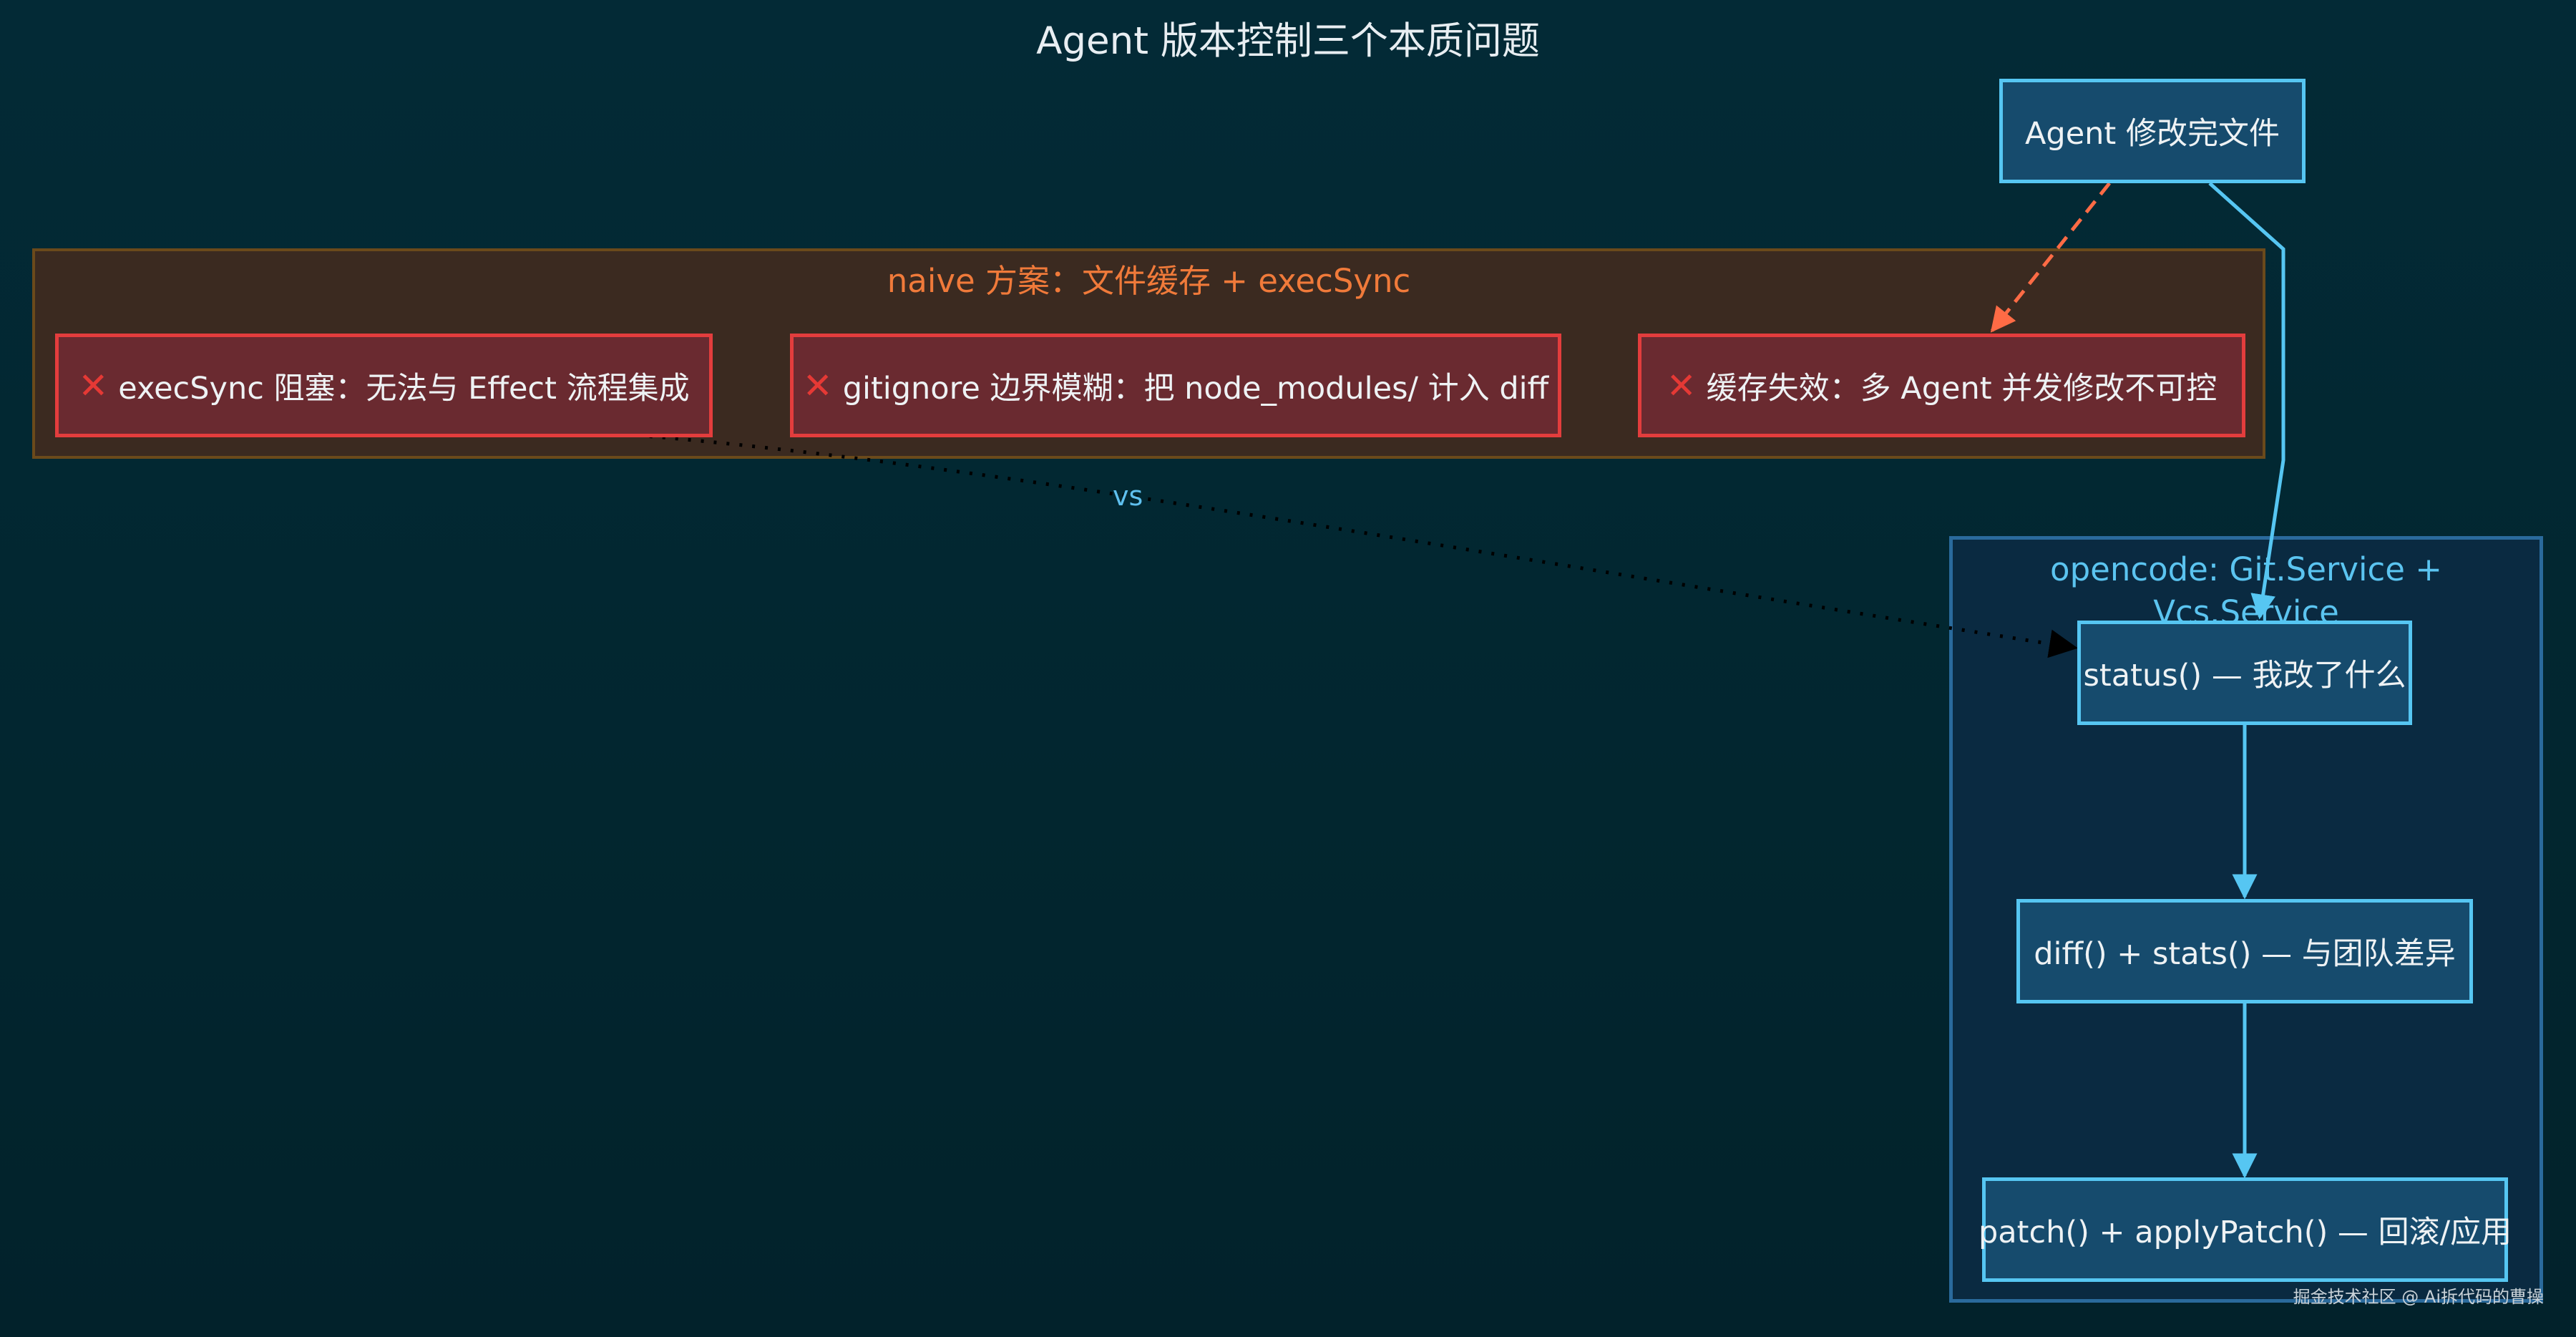  Describe the element at coordinates (404, 388) in the screenshot. I see `problem-label: execSync 阻塞：无法与 Effect 流程集成` at that location.